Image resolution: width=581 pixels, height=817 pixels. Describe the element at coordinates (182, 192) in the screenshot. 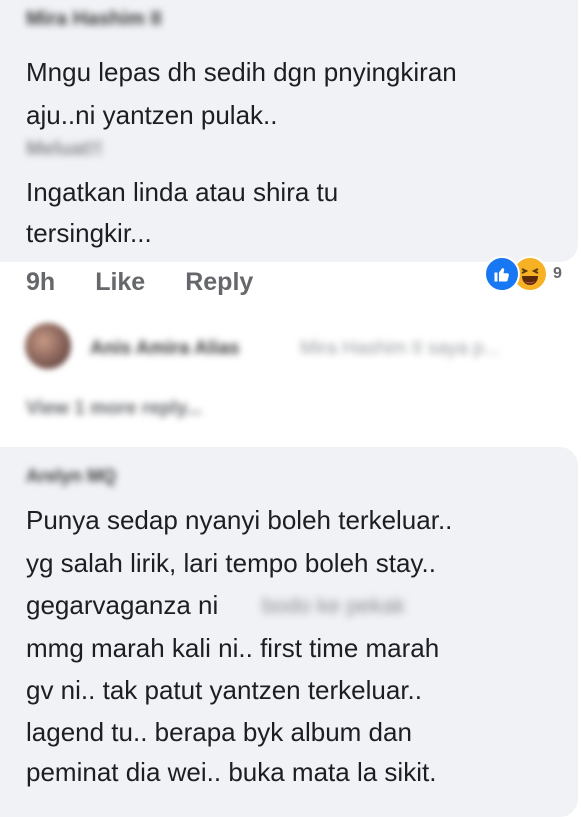

I see `comment-text: Ingatkan linda atau shira tu` at that location.